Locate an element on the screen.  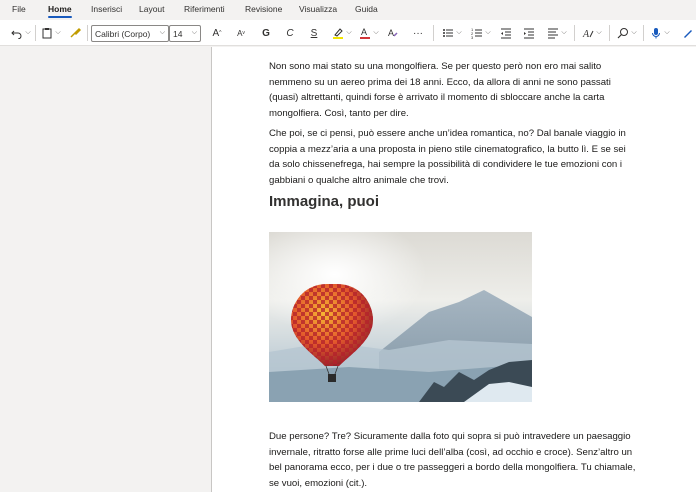
tab-home: Home is located at coordinates (60, 11).